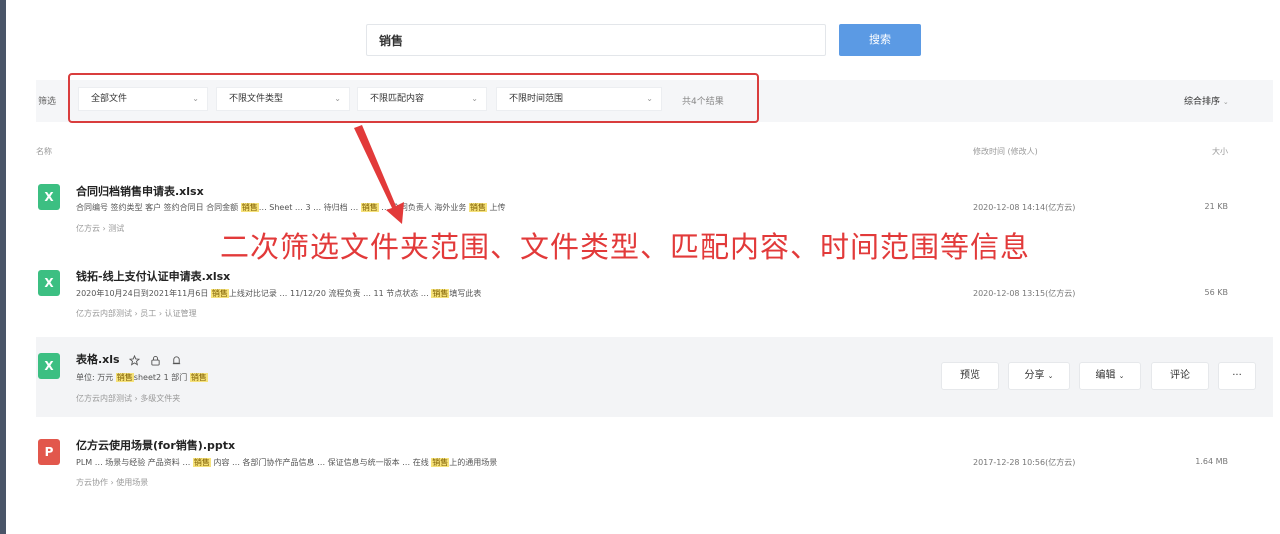 This screenshot has height=534, width=1280. What do you see at coordinates (1216, 292) in the screenshot?
I see `file-size: 56 KB` at bounding box center [1216, 292].